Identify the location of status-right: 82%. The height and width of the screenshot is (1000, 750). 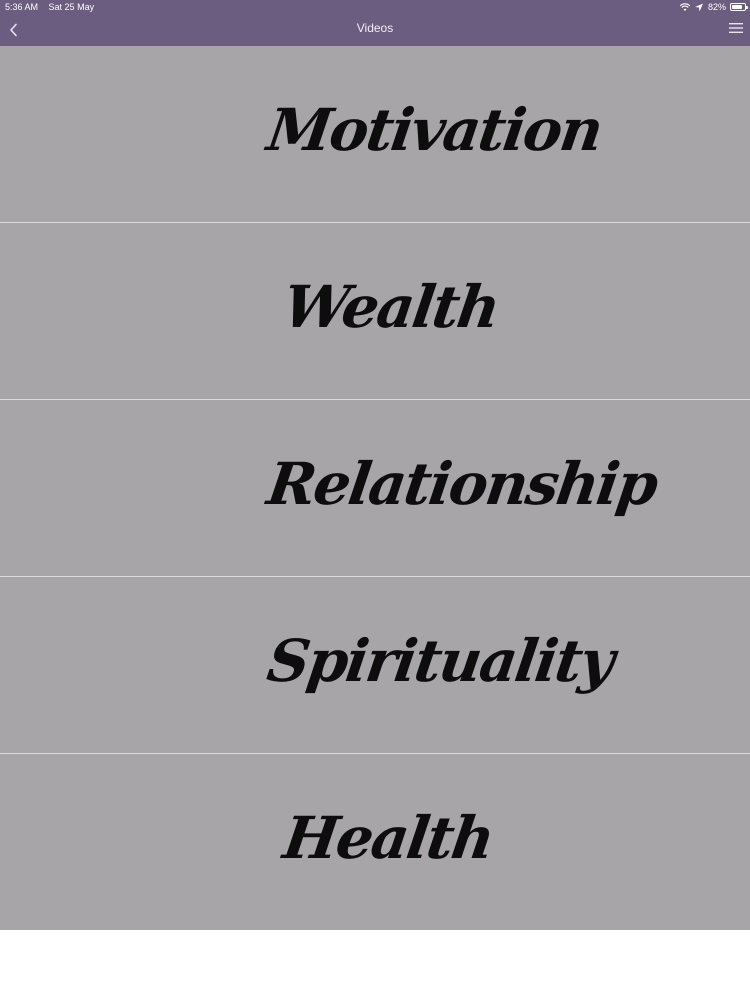
(713, 7).